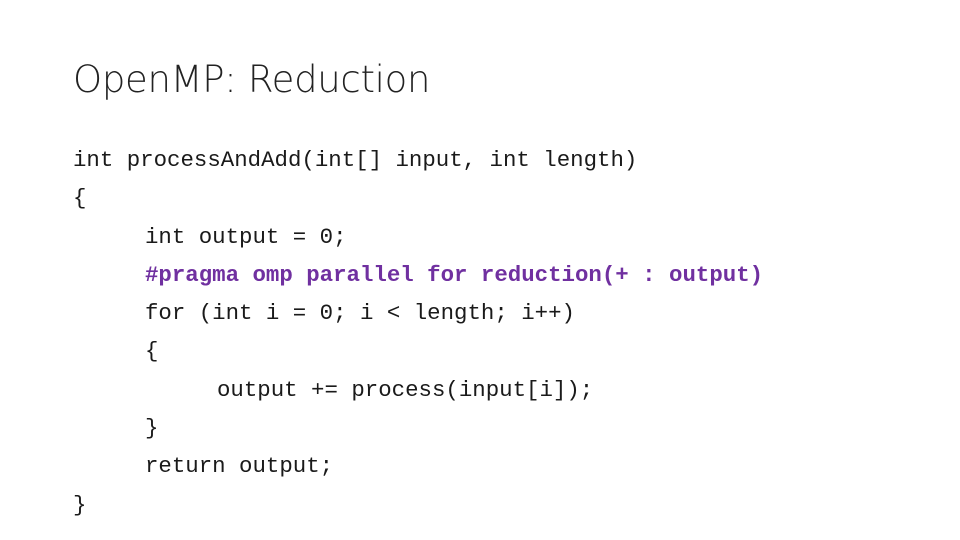  What do you see at coordinates (80, 504) in the screenshot?
I see `code-line-close-brace: }` at bounding box center [80, 504].